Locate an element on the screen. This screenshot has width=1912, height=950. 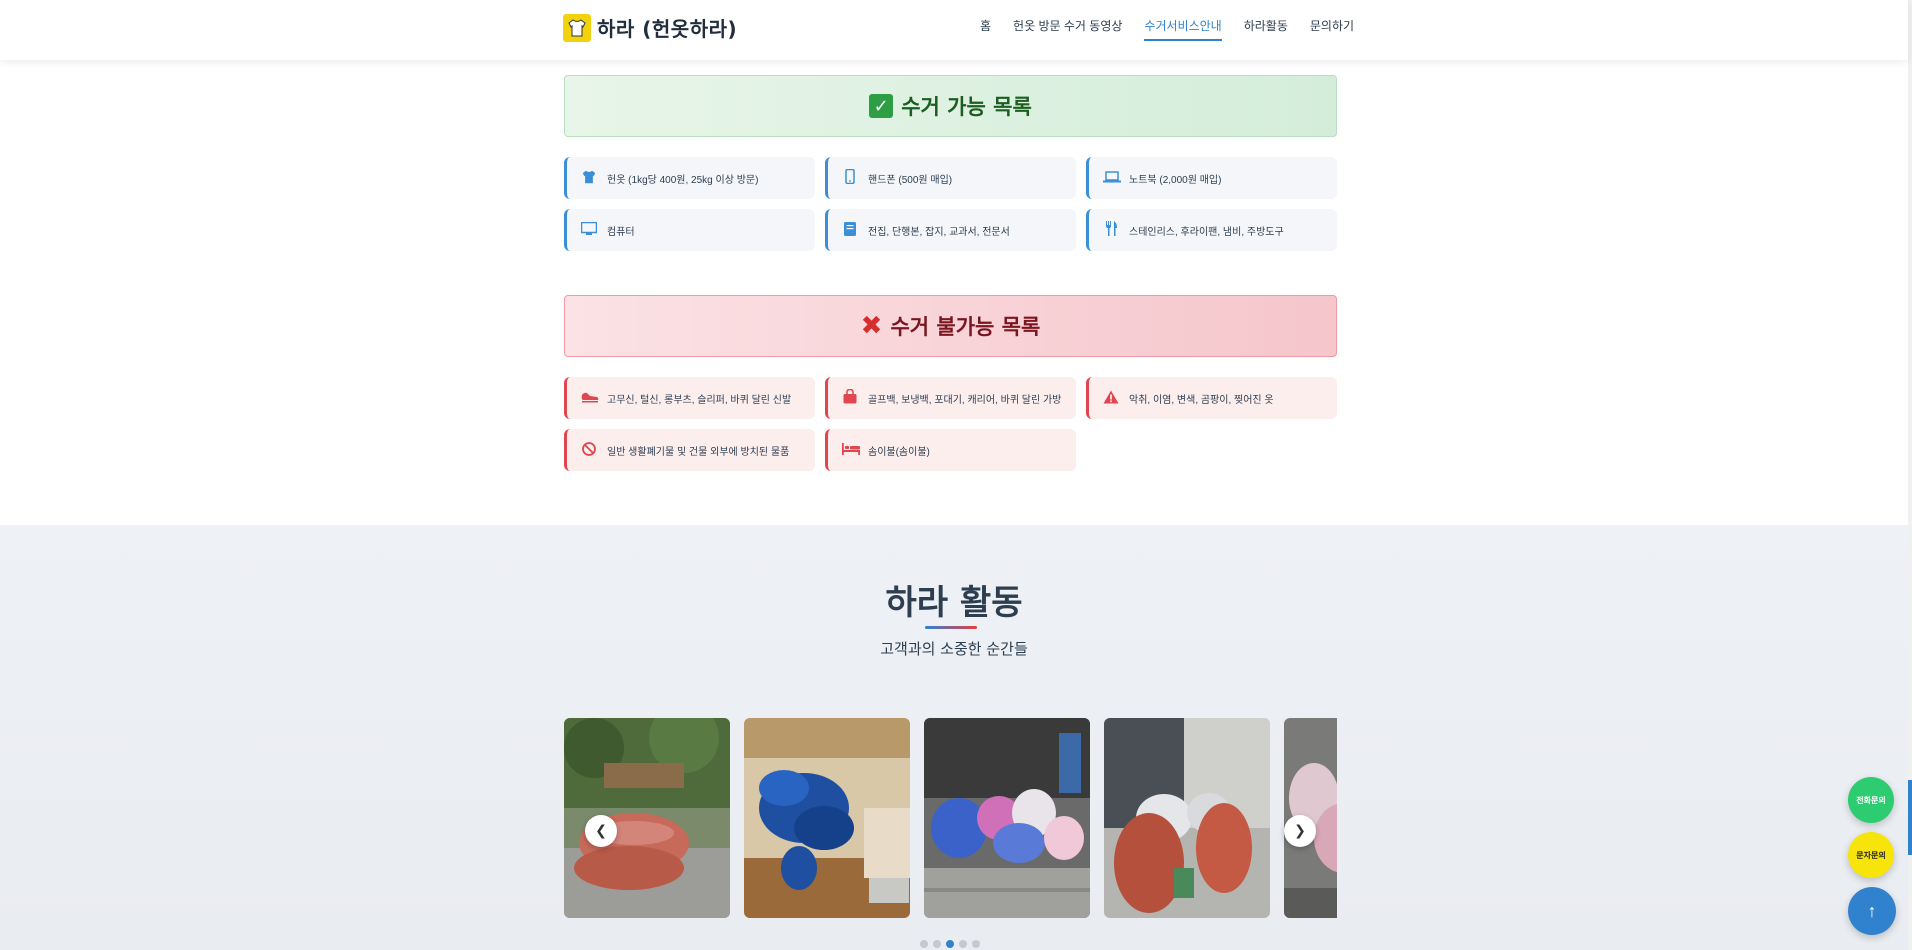
accepted-item: 헌옷 (1kg당 400원, 25kg 이상 방문) is located at coordinates (689, 178).